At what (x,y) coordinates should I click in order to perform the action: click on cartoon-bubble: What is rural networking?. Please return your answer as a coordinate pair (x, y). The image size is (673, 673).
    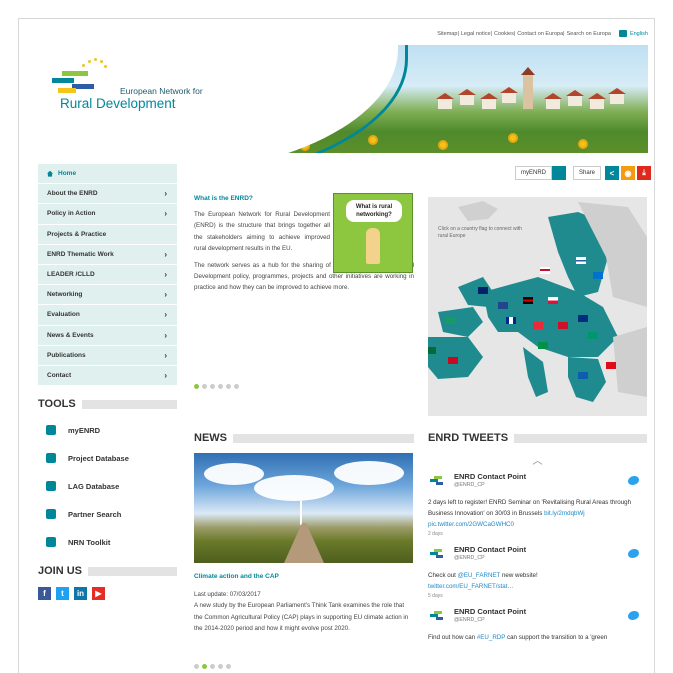
    Looking at the image, I should click on (374, 211).